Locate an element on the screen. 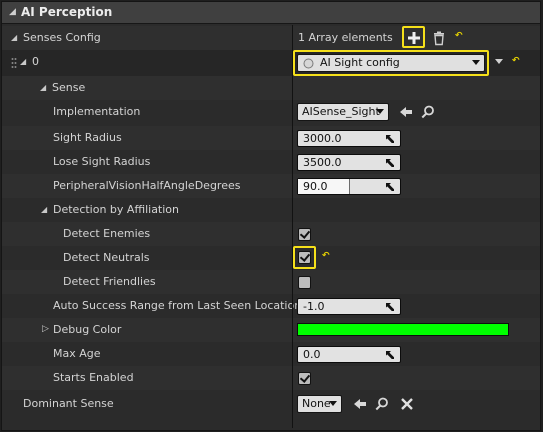 This screenshot has width=543, height=432. lose-sight-radius-value: 3500.0 is located at coordinates (322, 162).